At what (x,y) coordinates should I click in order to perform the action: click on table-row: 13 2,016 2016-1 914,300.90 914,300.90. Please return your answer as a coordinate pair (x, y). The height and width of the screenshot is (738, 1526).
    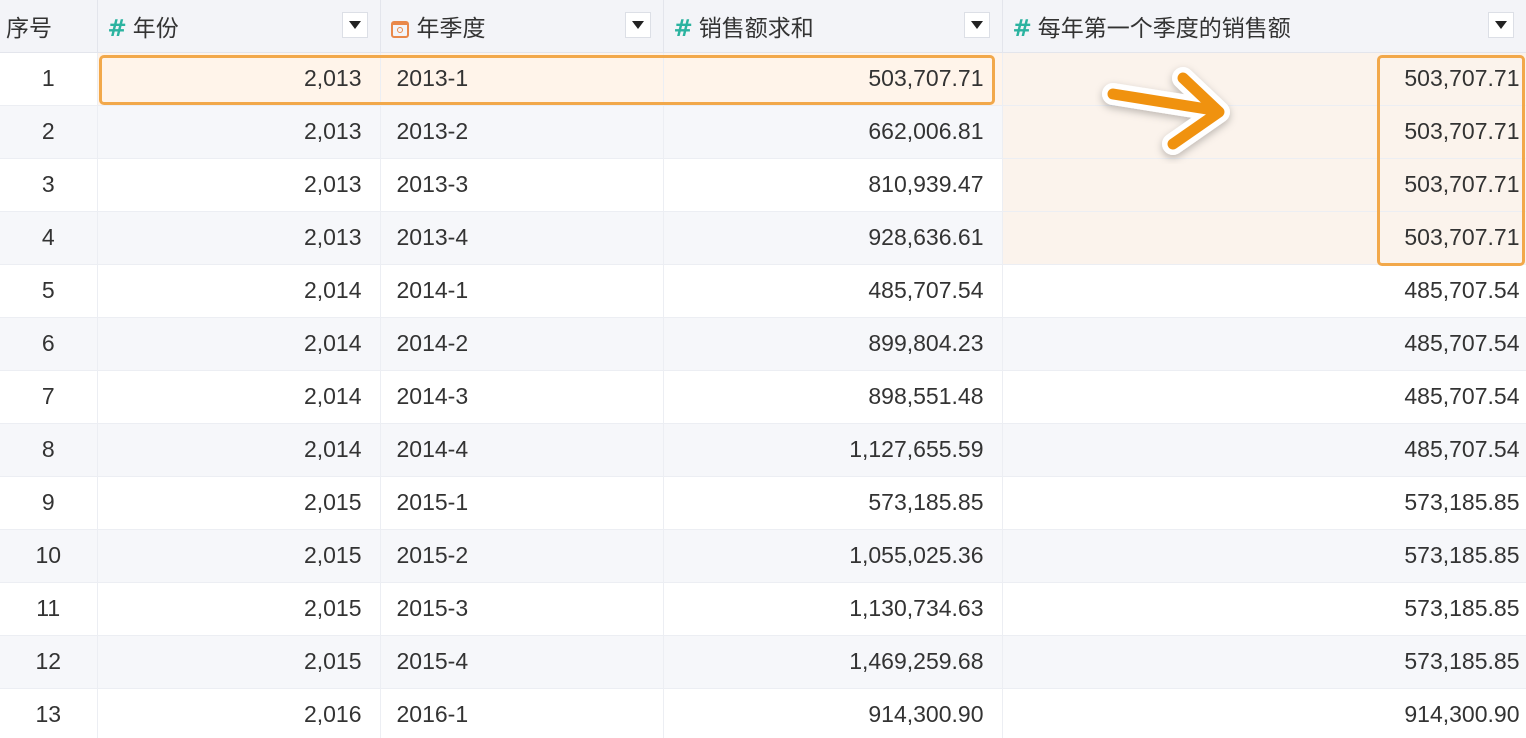
    Looking at the image, I should click on (763, 713).